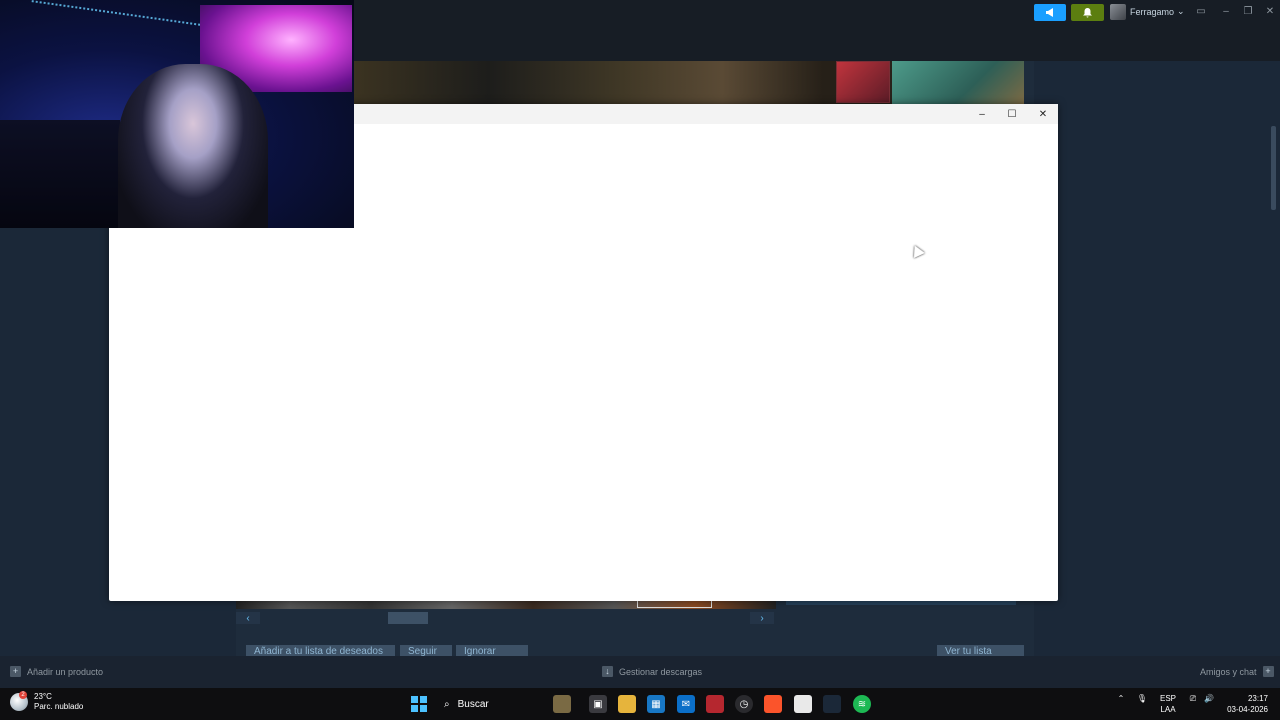  What do you see at coordinates (674, 604) in the screenshot?
I see `selected-screenshot` at bounding box center [674, 604].